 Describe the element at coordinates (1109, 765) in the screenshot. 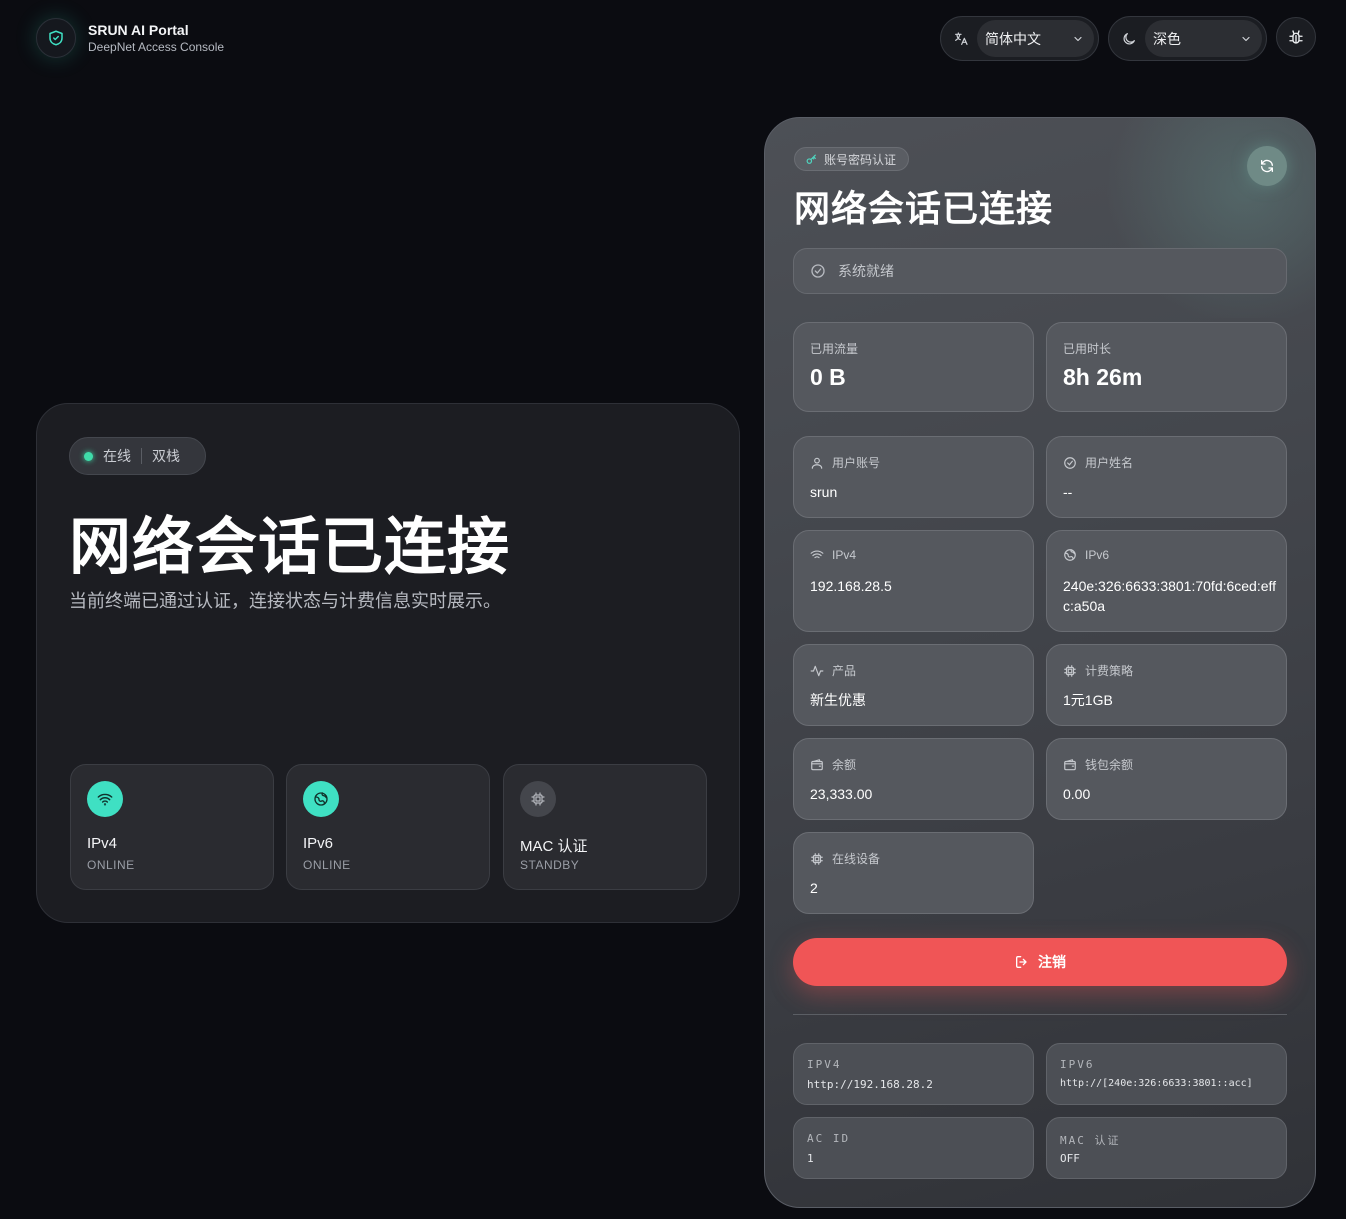

I see `field-label: 钱包余额` at that location.